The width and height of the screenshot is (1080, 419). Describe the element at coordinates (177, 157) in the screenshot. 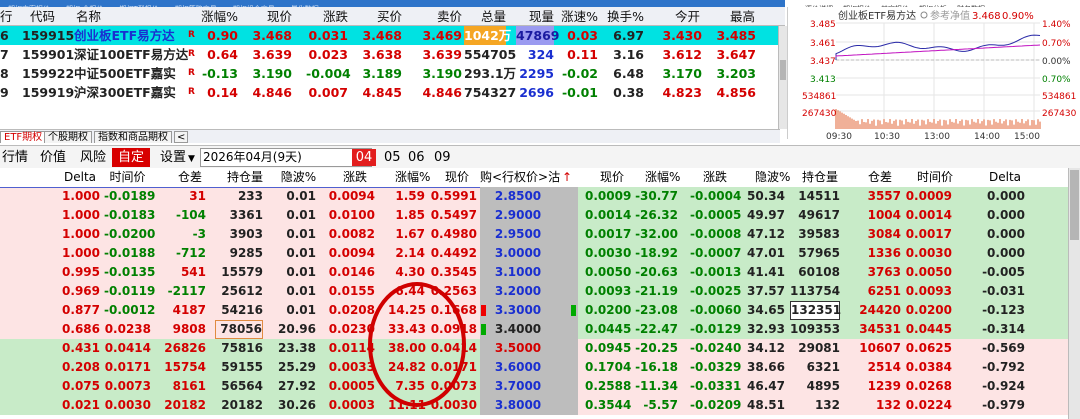

I see `settings-button: 设置 ▼` at that location.